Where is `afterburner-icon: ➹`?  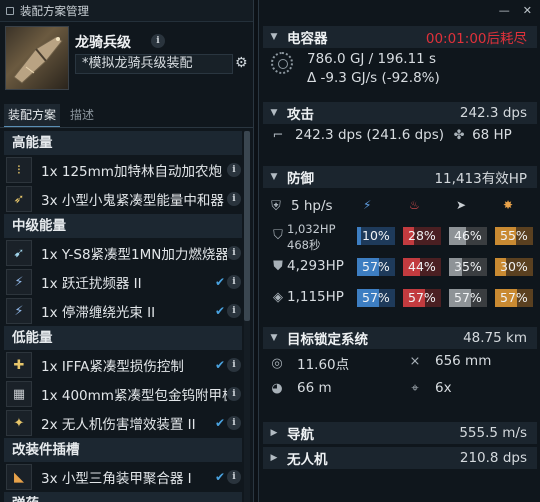 afterburner-icon: ➹ is located at coordinates (19, 253).